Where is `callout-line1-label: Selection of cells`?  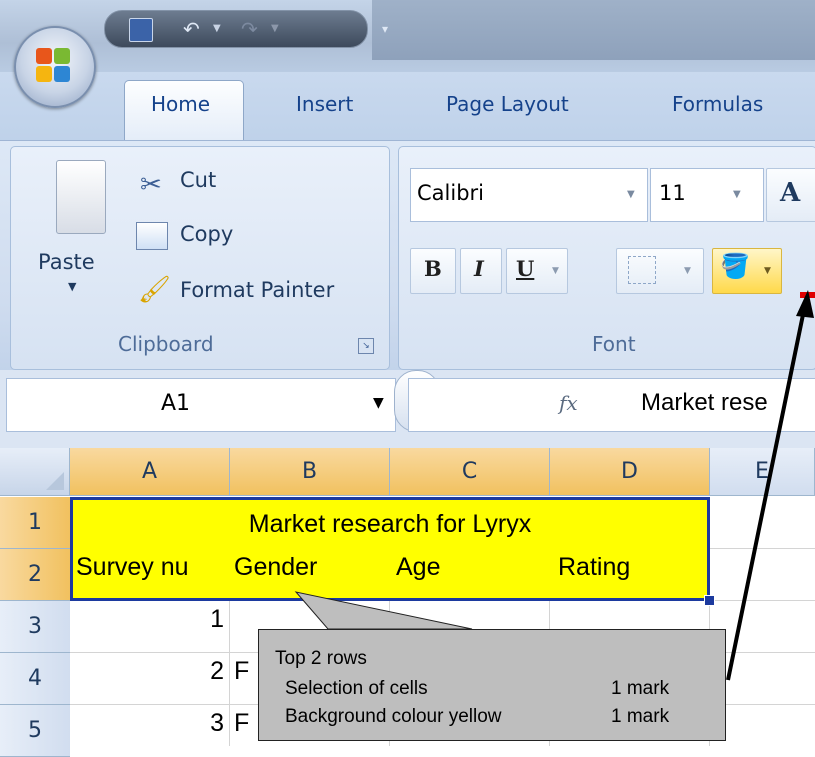 callout-line1-label: Selection of cells is located at coordinates (356, 688).